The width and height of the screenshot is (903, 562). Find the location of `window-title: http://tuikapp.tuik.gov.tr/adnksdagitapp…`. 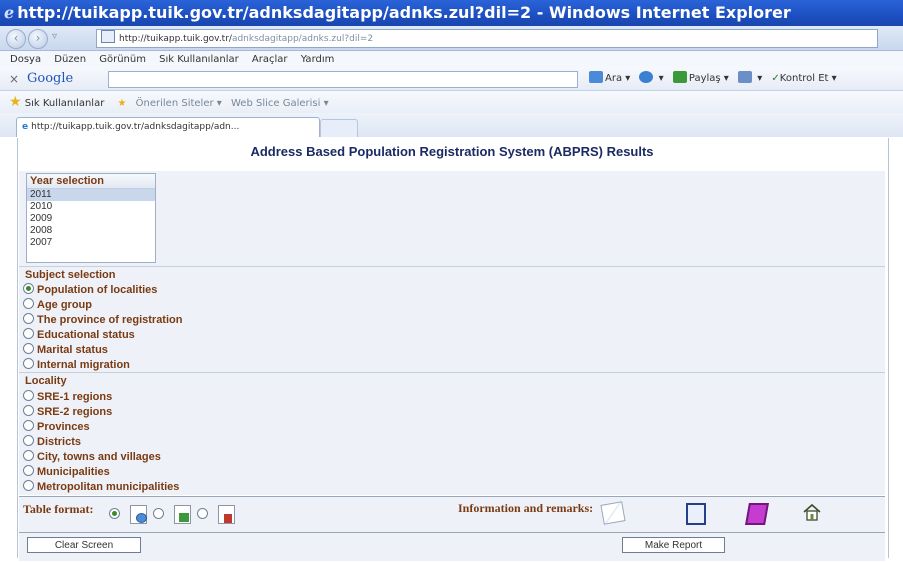

window-title: http://tuikapp.tuik.gov.tr/adnksdagitapp… is located at coordinates (404, 12).